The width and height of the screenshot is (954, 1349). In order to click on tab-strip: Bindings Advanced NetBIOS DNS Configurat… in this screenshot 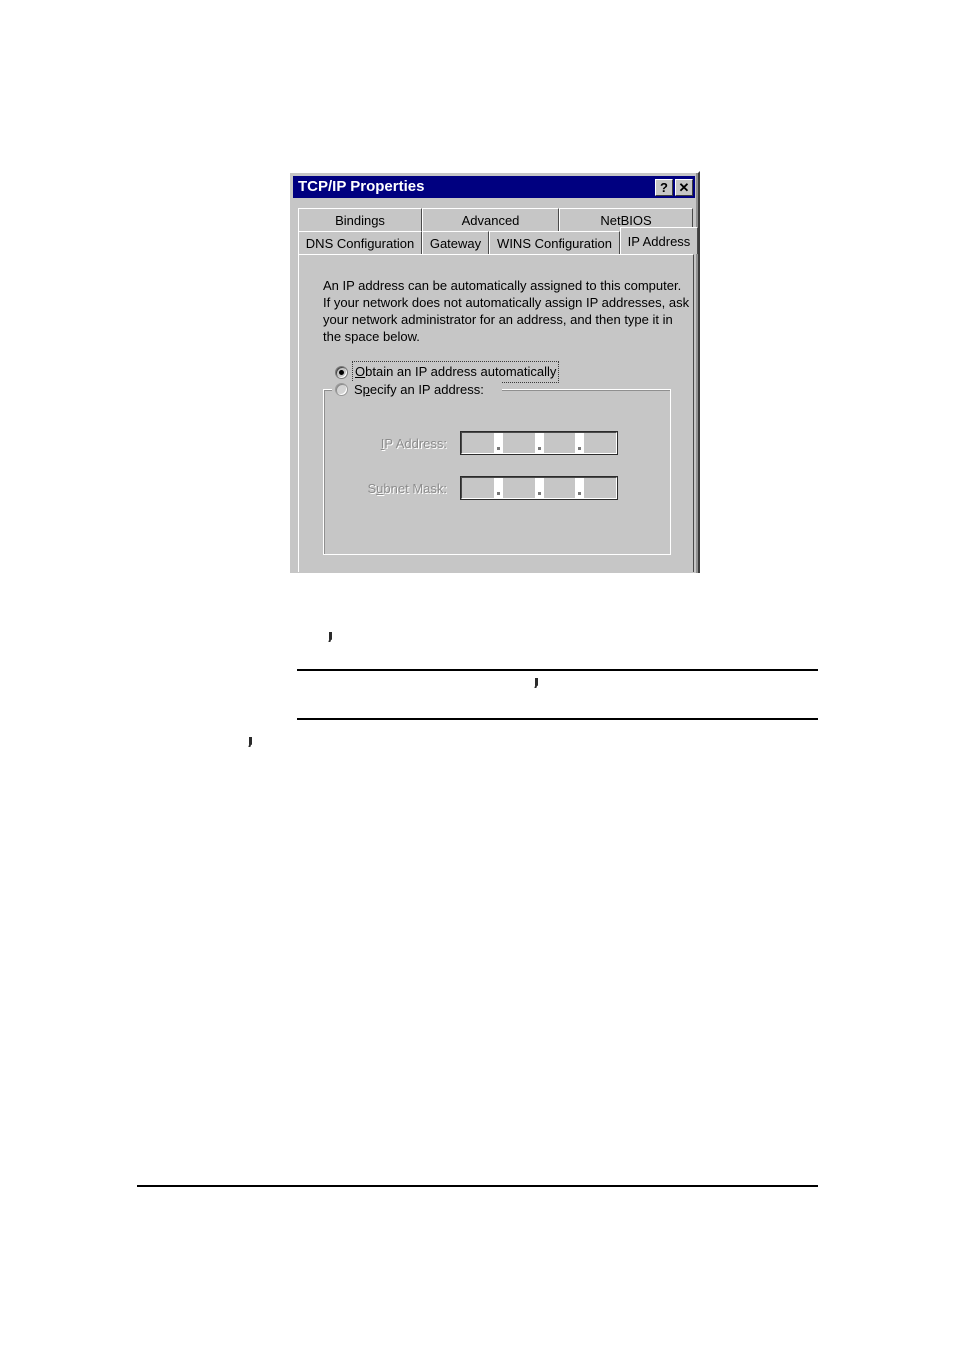, I will do `click(498, 232)`.